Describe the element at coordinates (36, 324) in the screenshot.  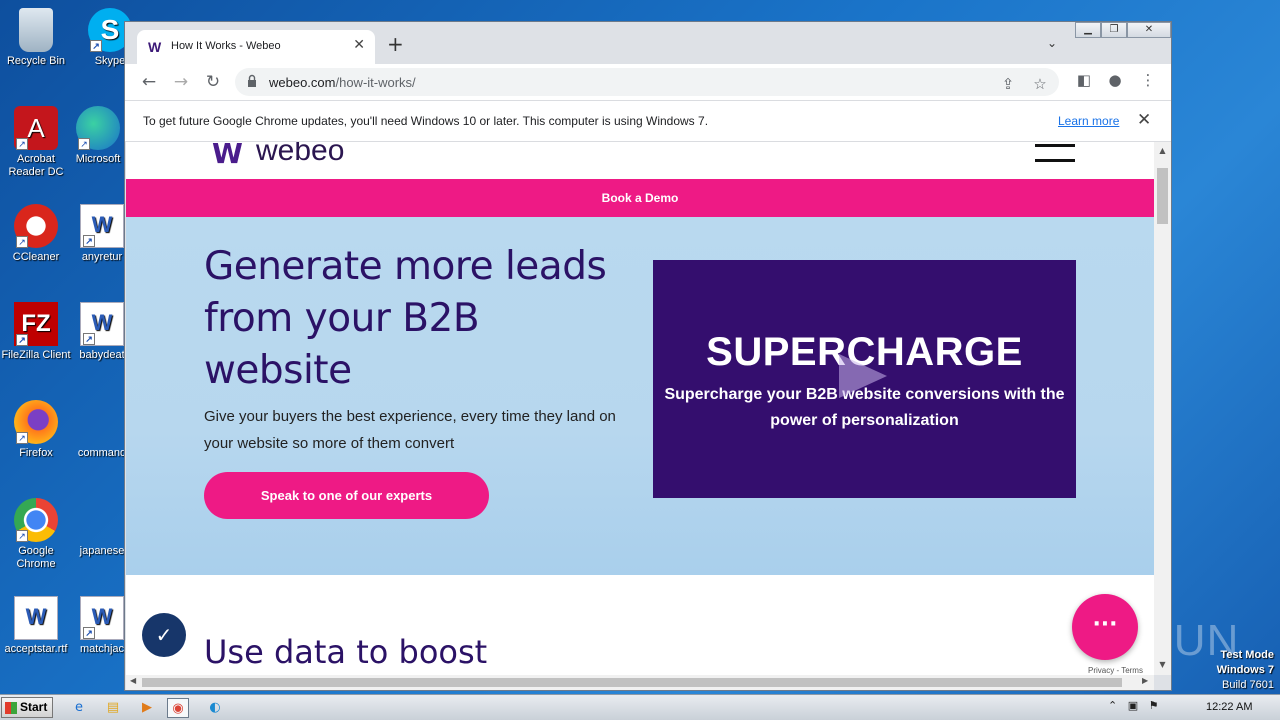
I see `filezilla-icon: FZ ↗` at that location.